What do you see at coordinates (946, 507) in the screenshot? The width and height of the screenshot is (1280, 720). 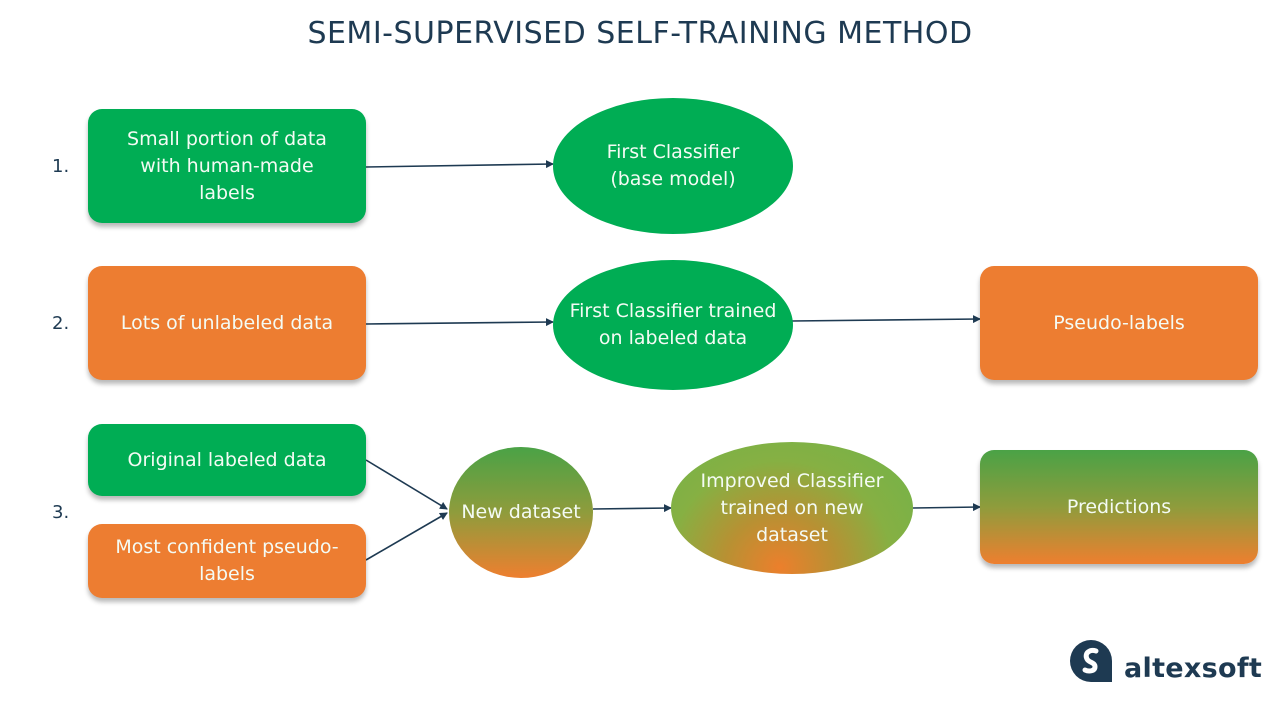 I see `edge-improved-classifier-to-predictions` at bounding box center [946, 507].